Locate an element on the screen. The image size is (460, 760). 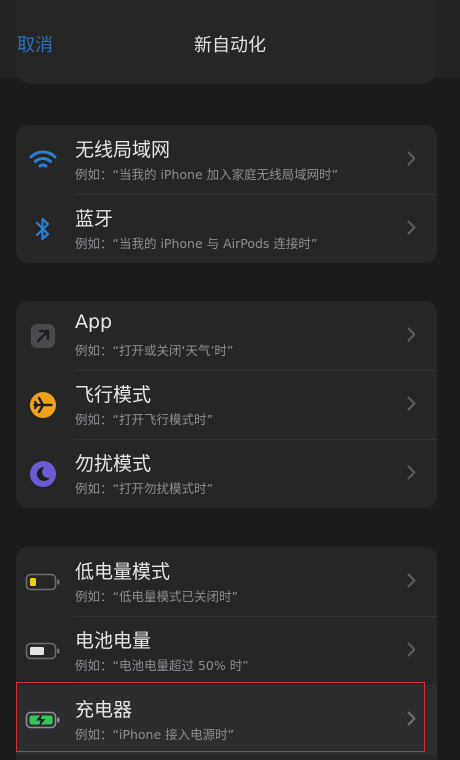
trigger-title: 勿扰模式 is located at coordinates (113, 464).